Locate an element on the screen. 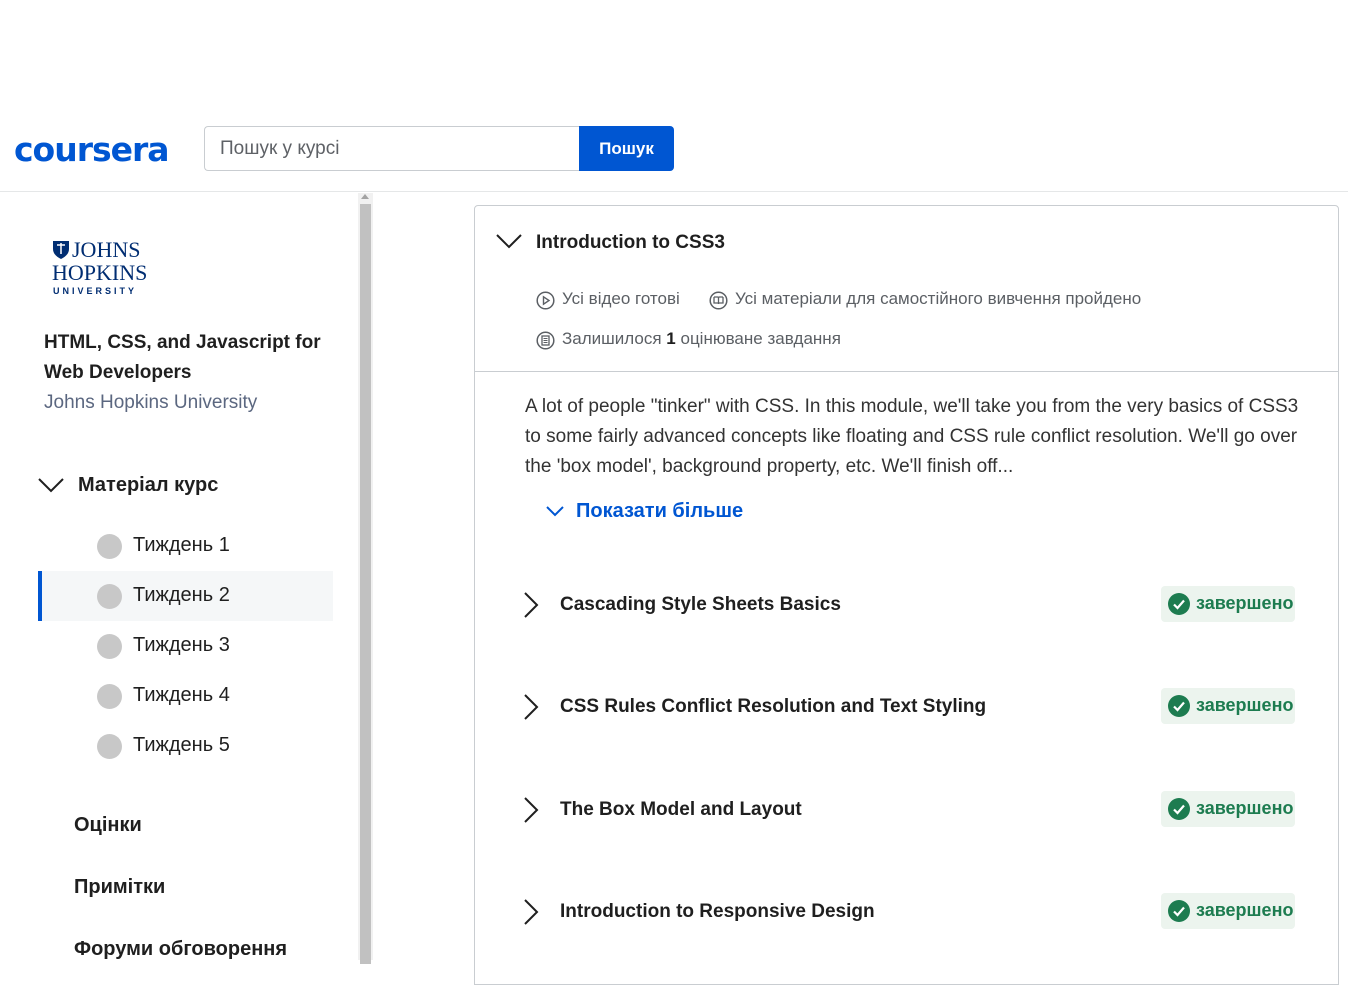 This screenshot has width=1348, height=985. week-label: Тиждень 1 is located at coordinates (181, 545).